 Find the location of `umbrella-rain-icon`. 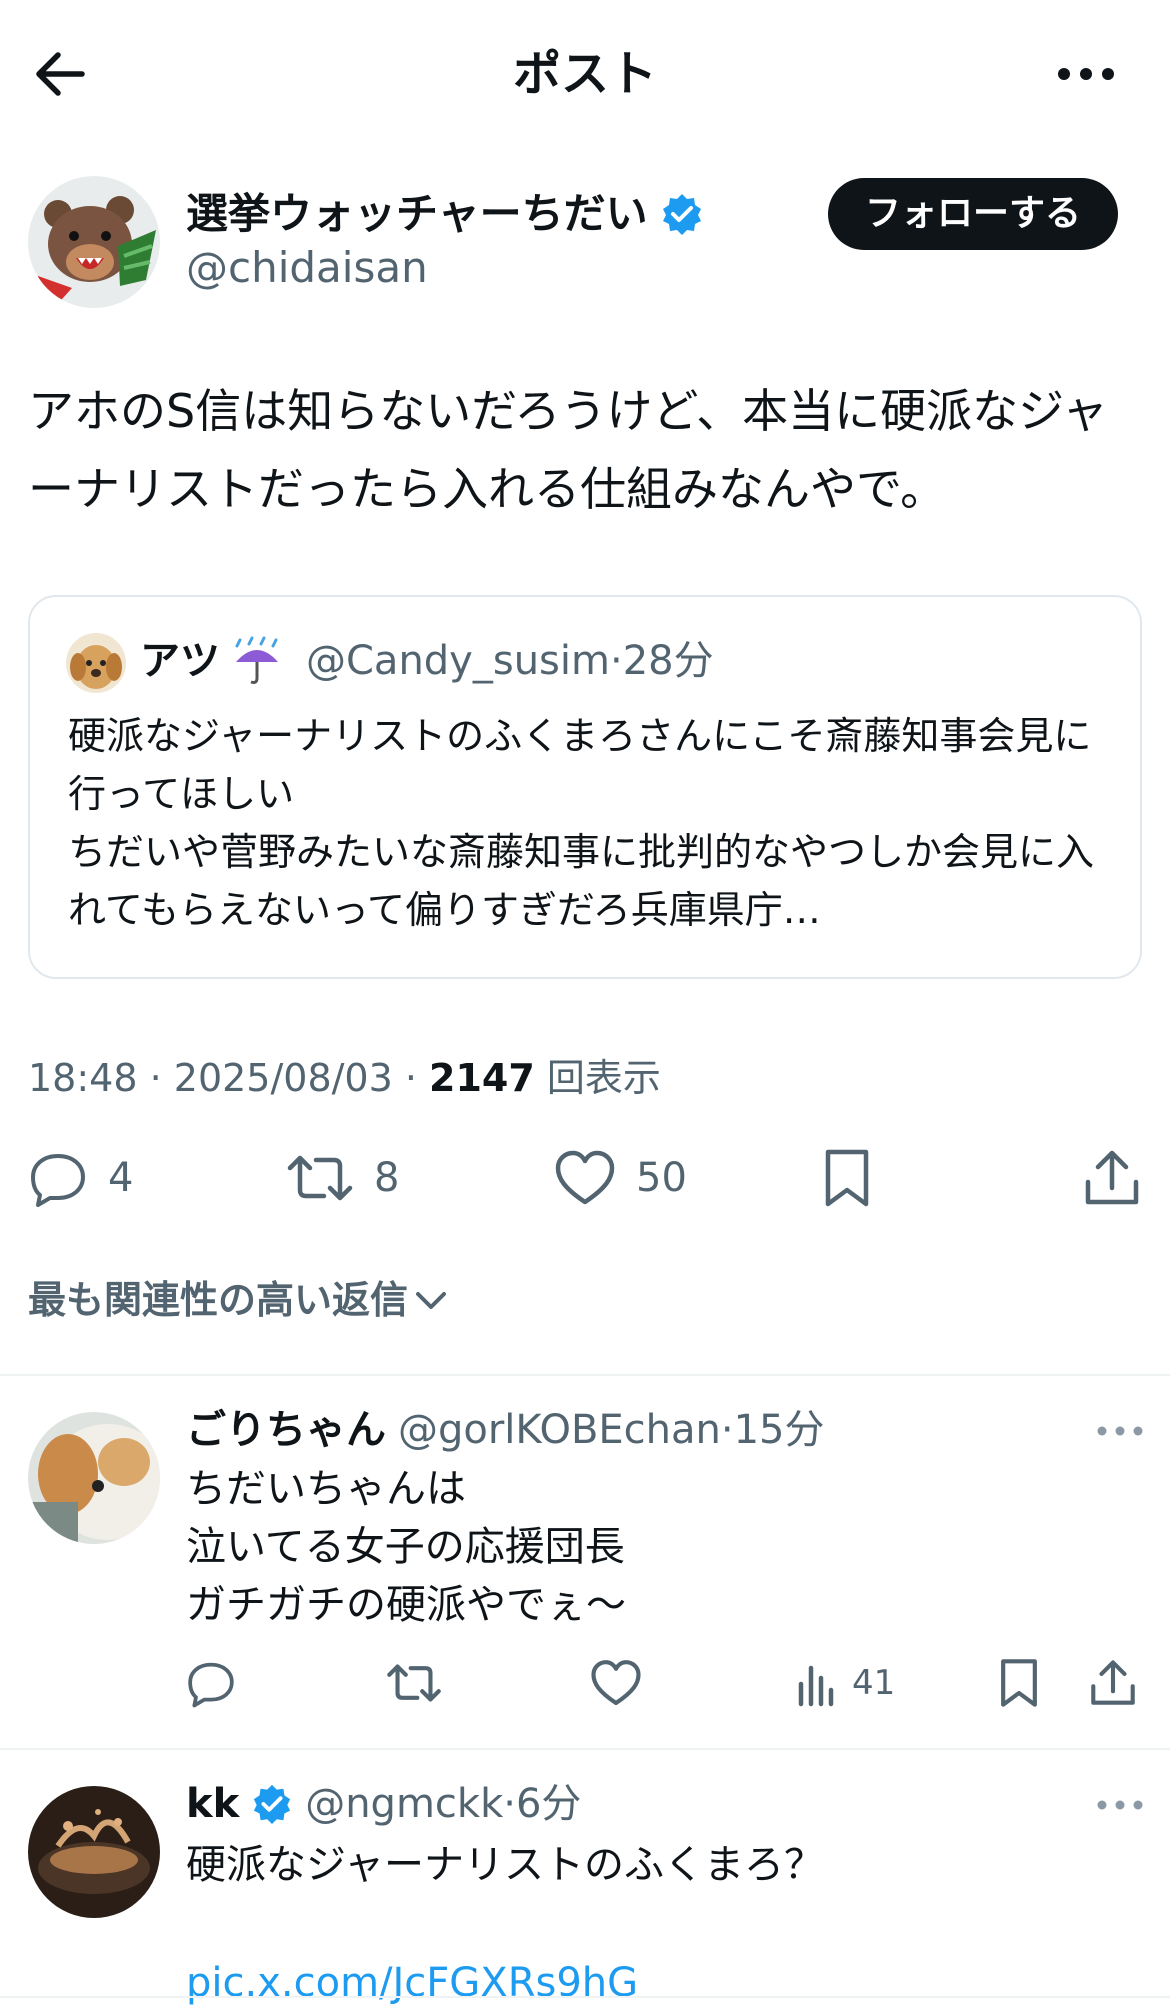

umbrella-rain-icon is located at coordinates (256, 660).